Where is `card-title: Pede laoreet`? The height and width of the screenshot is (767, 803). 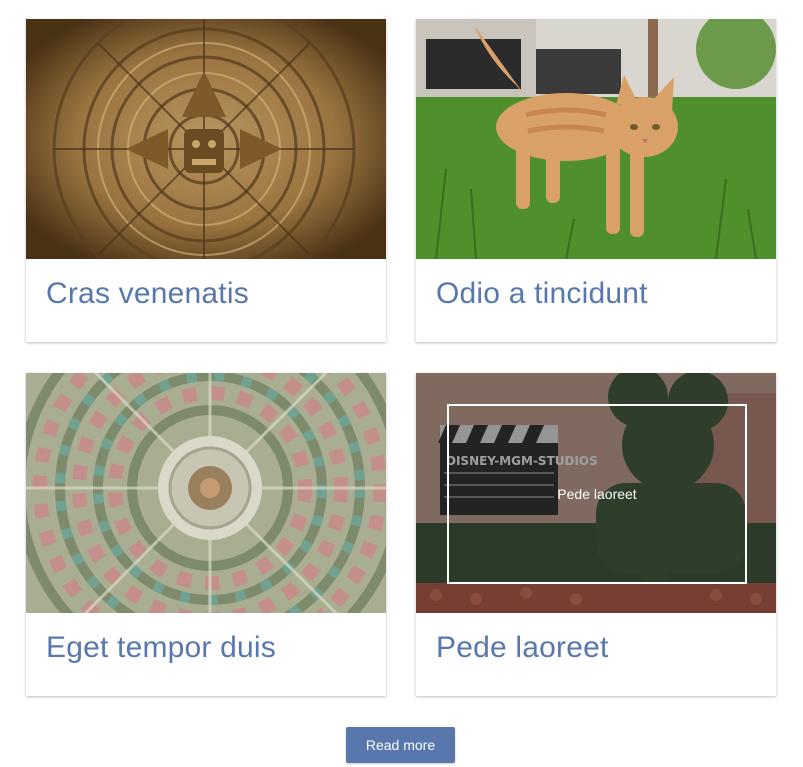 card-title: Pede laoreet is located at coordinates (522, 648).